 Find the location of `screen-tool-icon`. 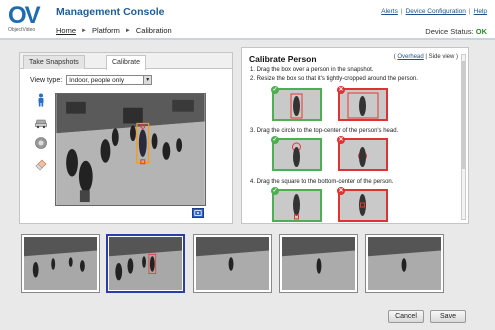

screen-tool-icon is located at coordinates (198, 213).